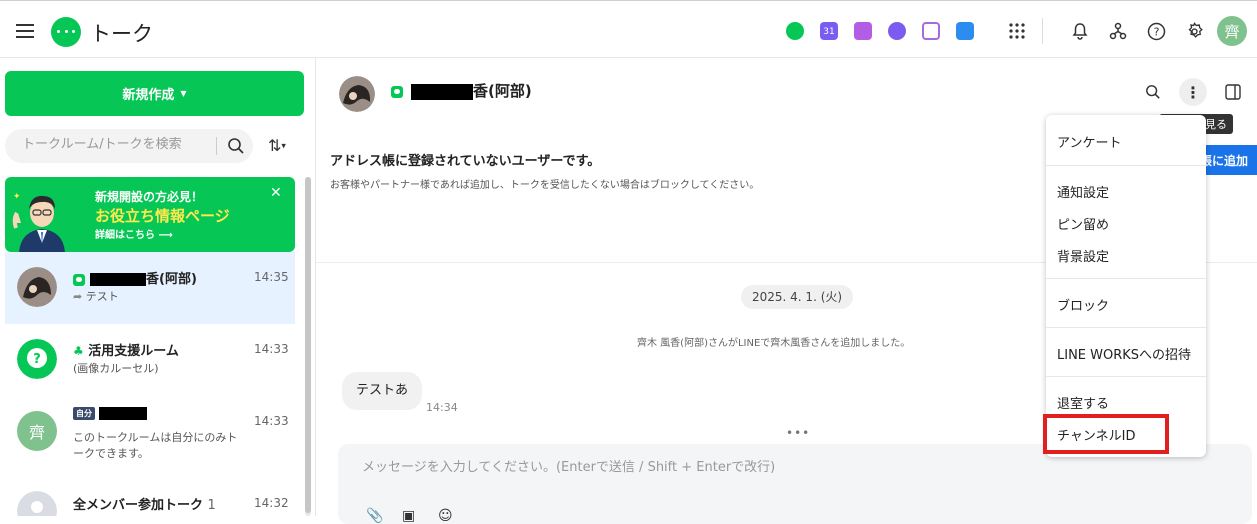 The height and width of the screenshot is (524, 1257). Describe the element at coordinates (149, 197) in the screenshot. I see `banner-line1: 新規開設の方必見！` at that location.